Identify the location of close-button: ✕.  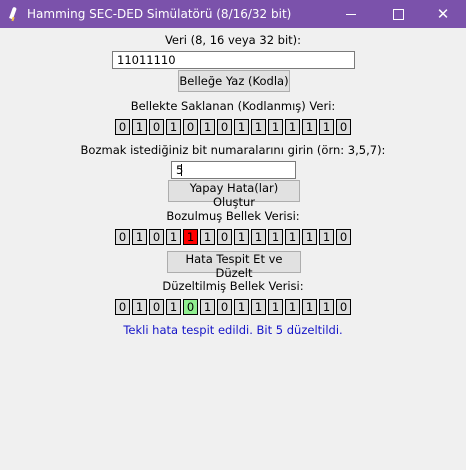
(443, 14).